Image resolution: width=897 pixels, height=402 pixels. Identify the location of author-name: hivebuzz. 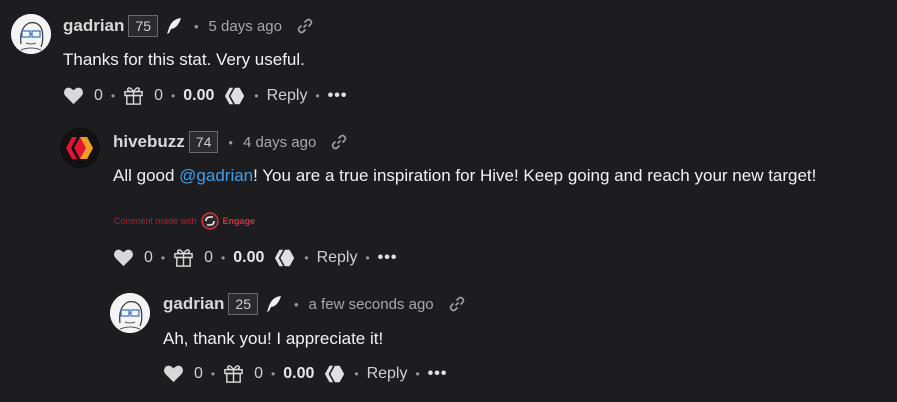
(149, 142).